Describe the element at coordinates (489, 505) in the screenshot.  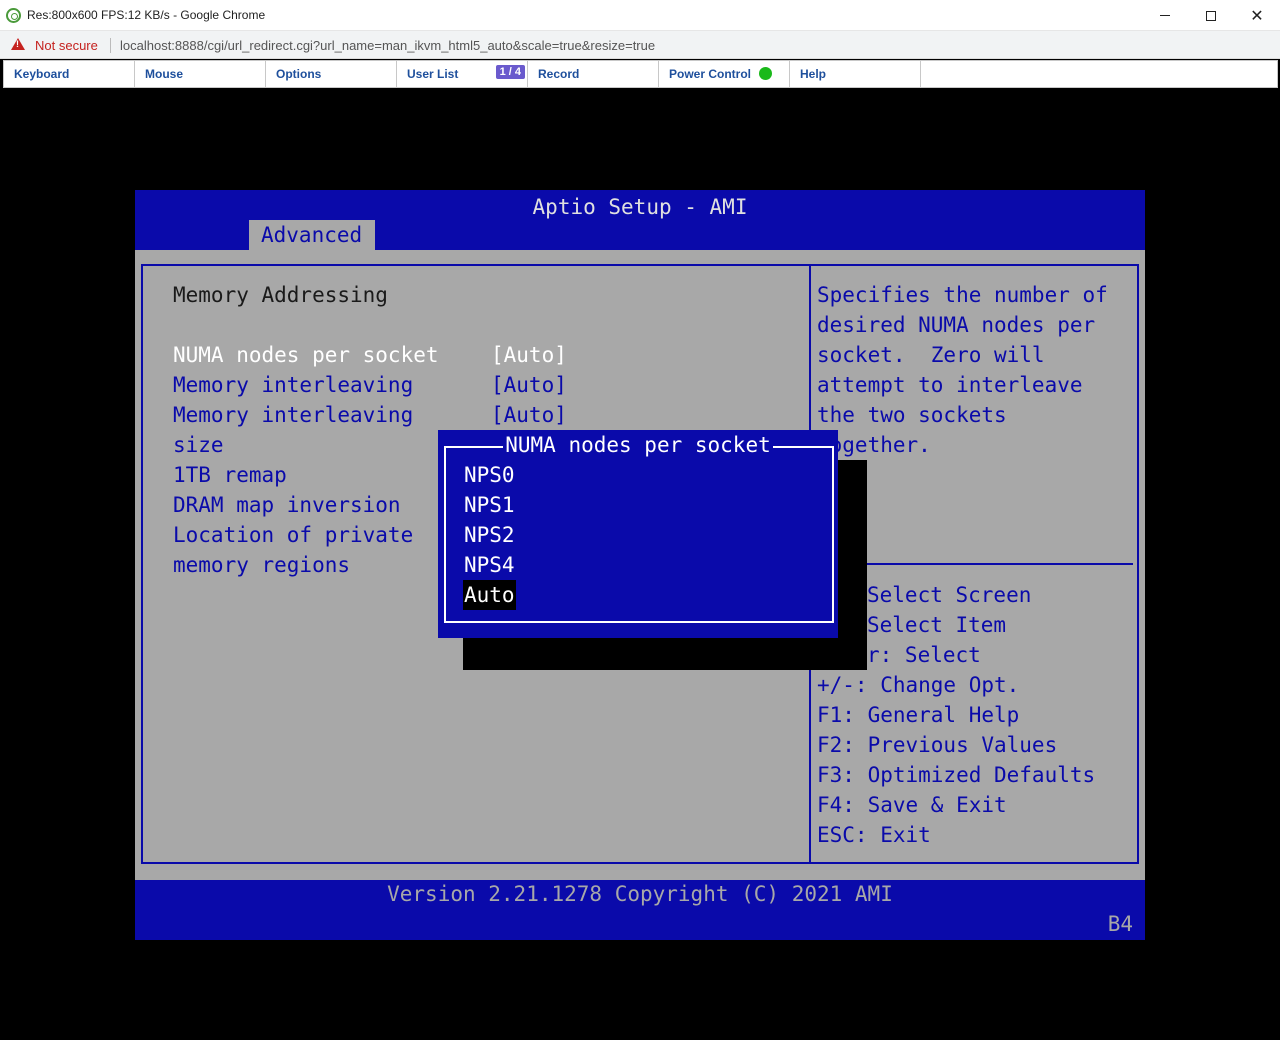
I see `popup-option-nps1: NPS1` at that location.